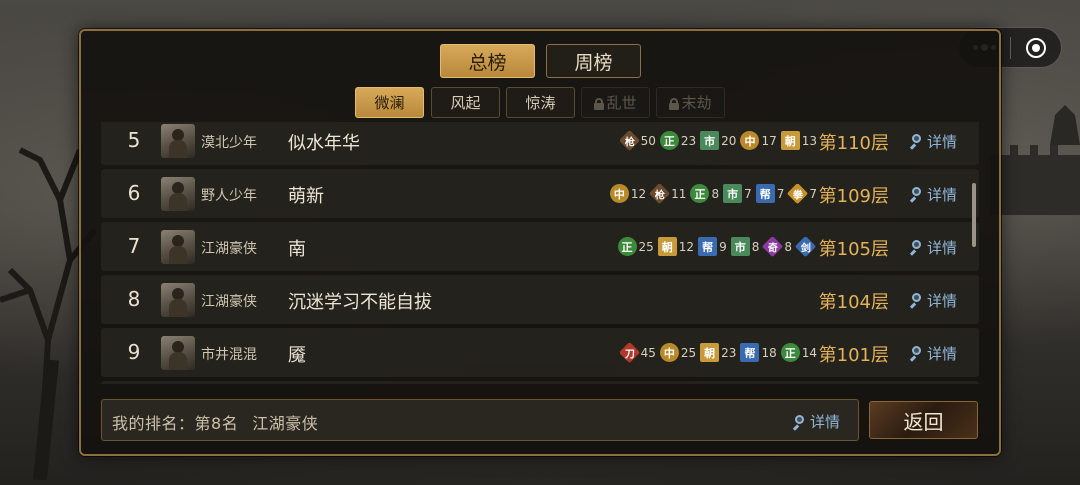 This screenshot has width=1080, height=485. I want to click on list-scrollbar, so click(974, 215).